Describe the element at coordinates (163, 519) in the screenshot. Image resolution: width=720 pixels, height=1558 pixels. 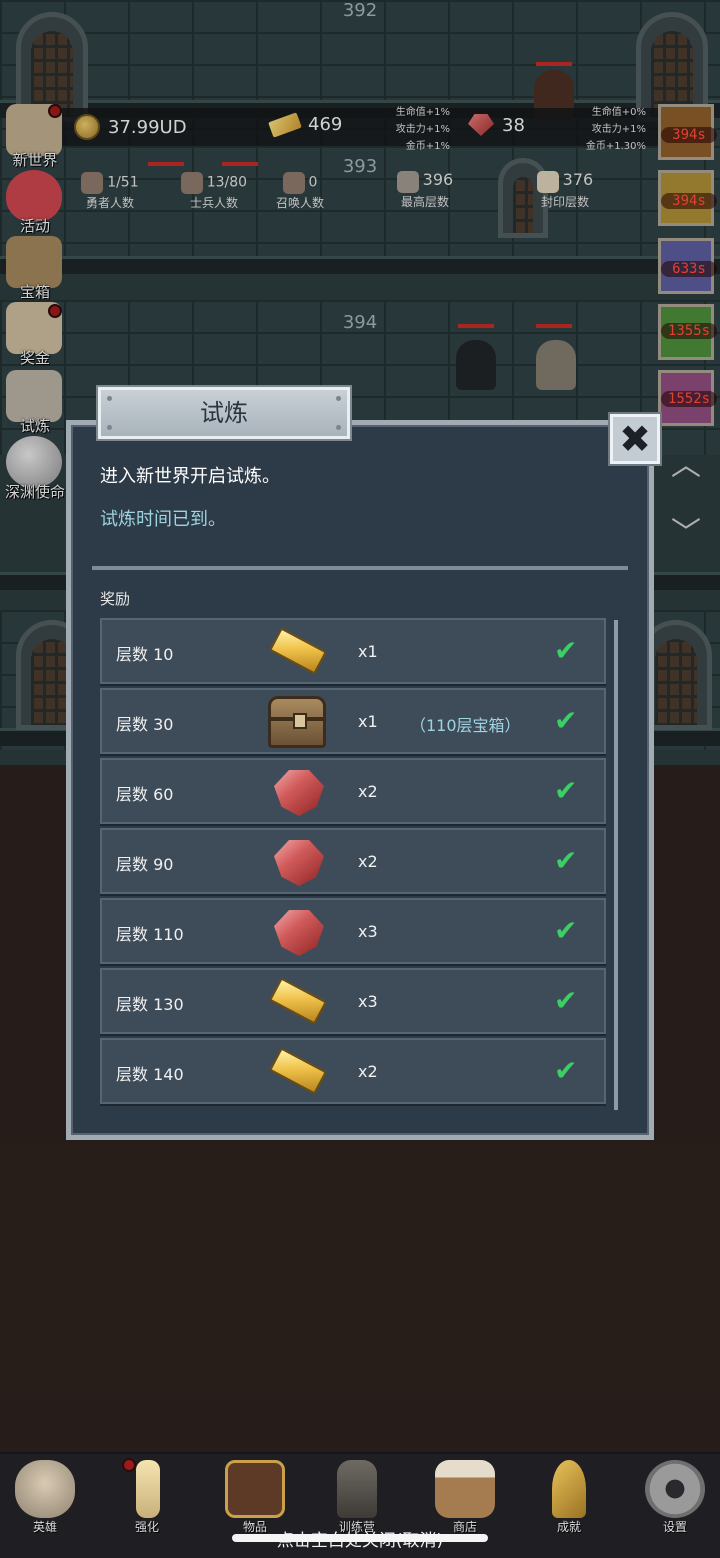
I see `dialog-status: 试炼时间已到。` at that location.